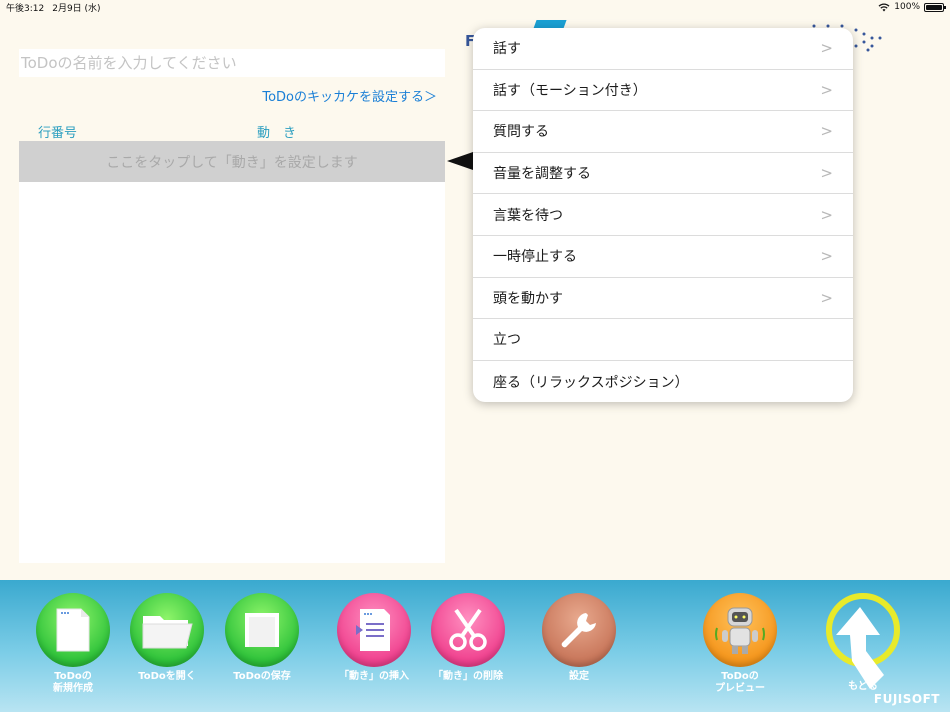 This screenshot has width=950, height=712. Describe the element at coordinates (374, 676) in the screenshot. I see `insert-action-label: 「動き」の挿入` at that location.